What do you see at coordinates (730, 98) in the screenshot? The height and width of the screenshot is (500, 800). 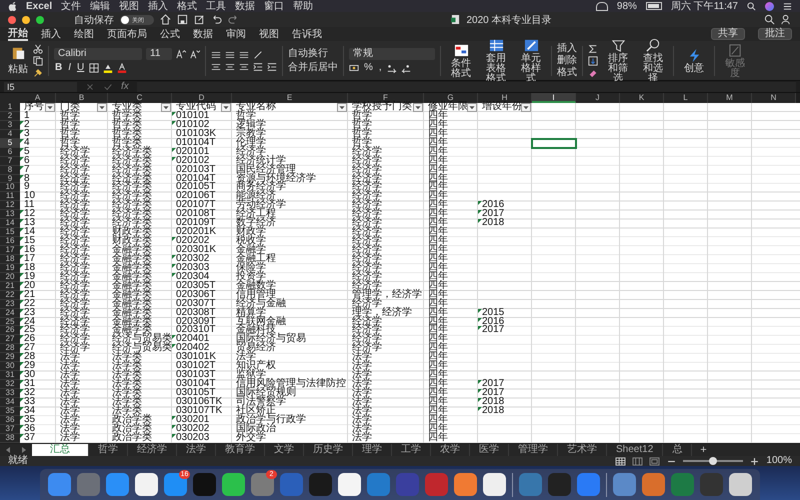 I see `column-header: M` at bounding box center [730, 98].